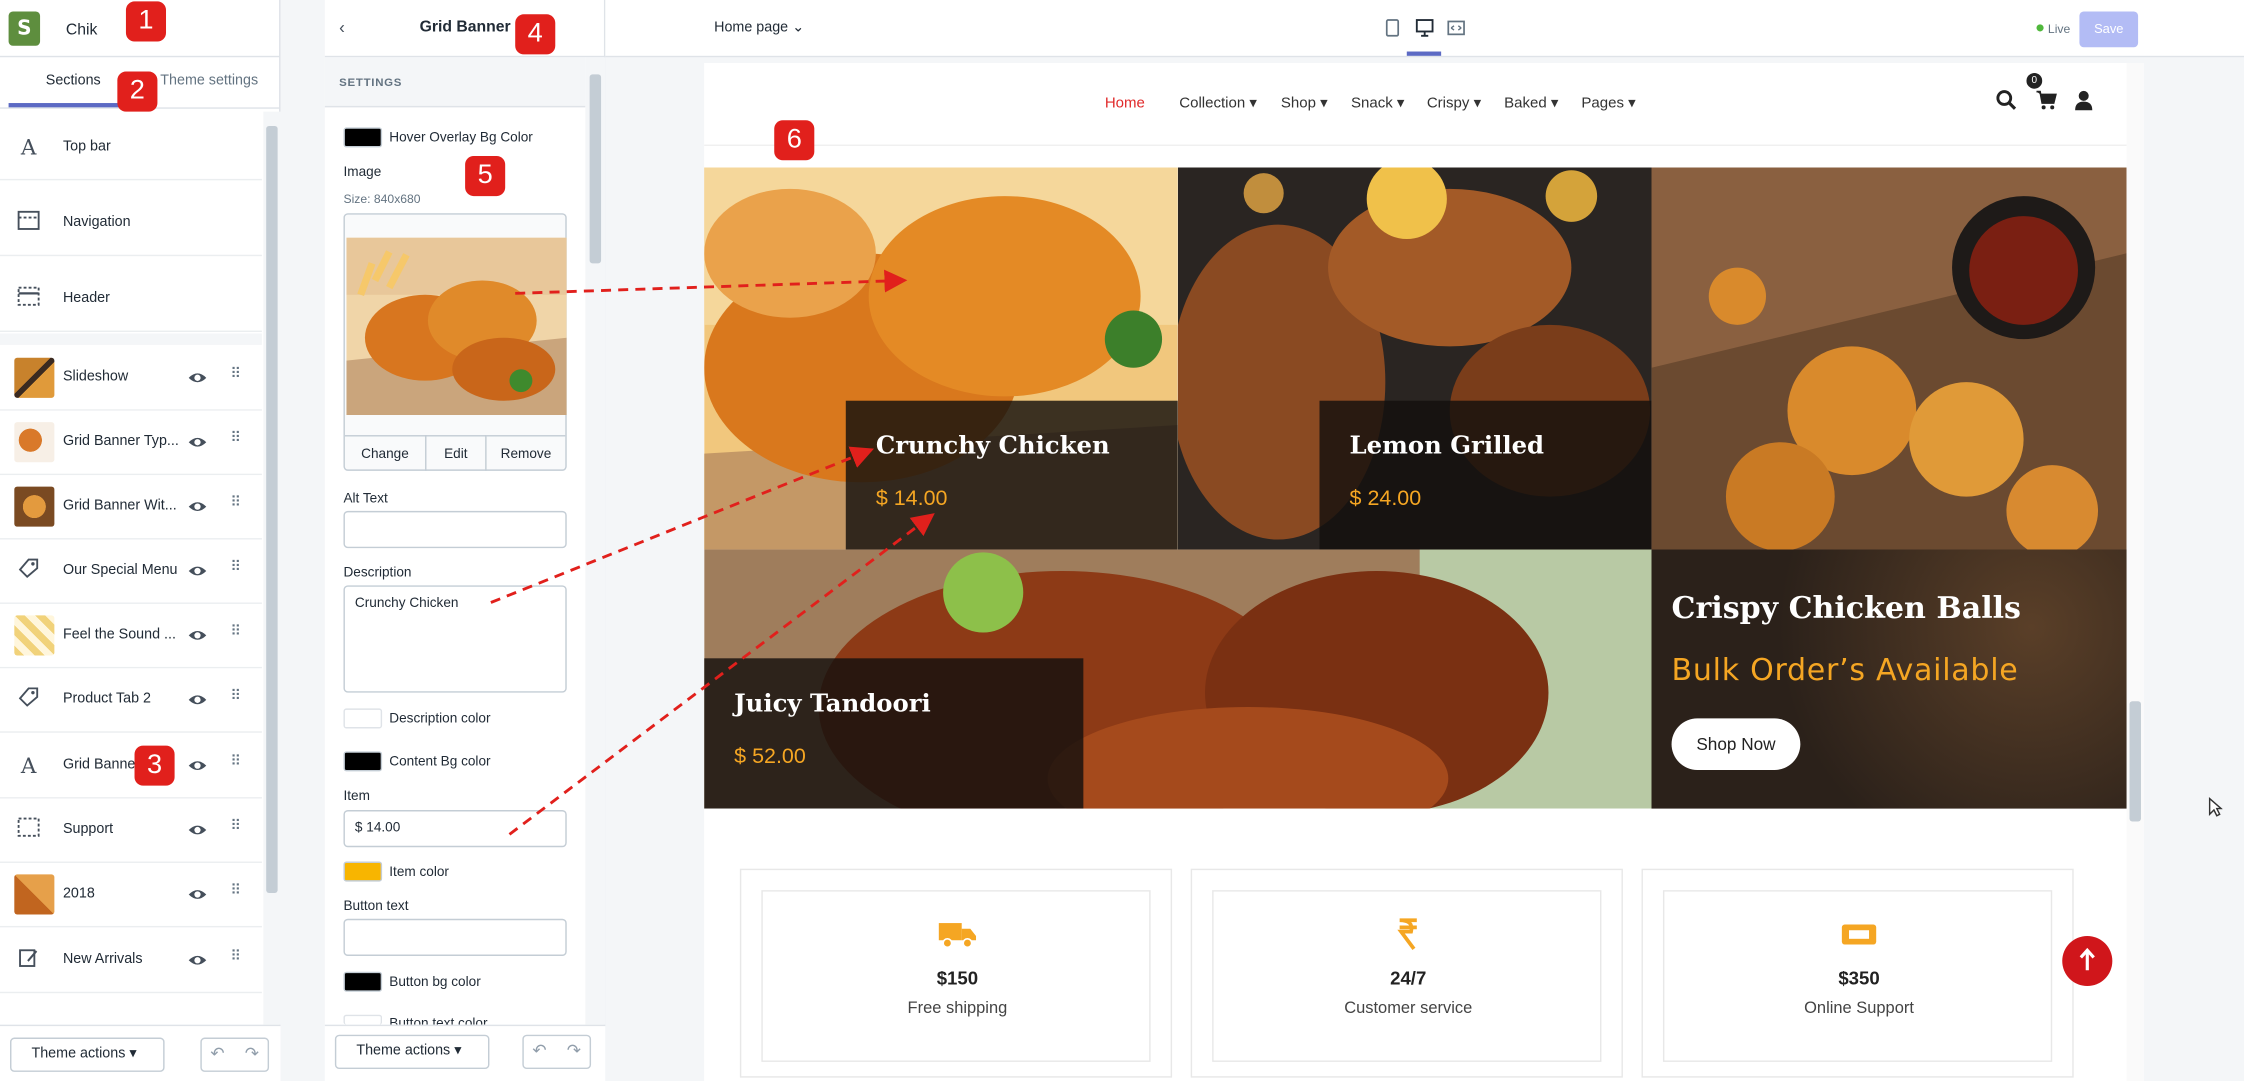 The width and height of the screenshot is (2244, 1081). What do you see at coordinates (131, 830) in the screenshot?
I see `section-item: Support ⠿` at bounding box center [131, 830].